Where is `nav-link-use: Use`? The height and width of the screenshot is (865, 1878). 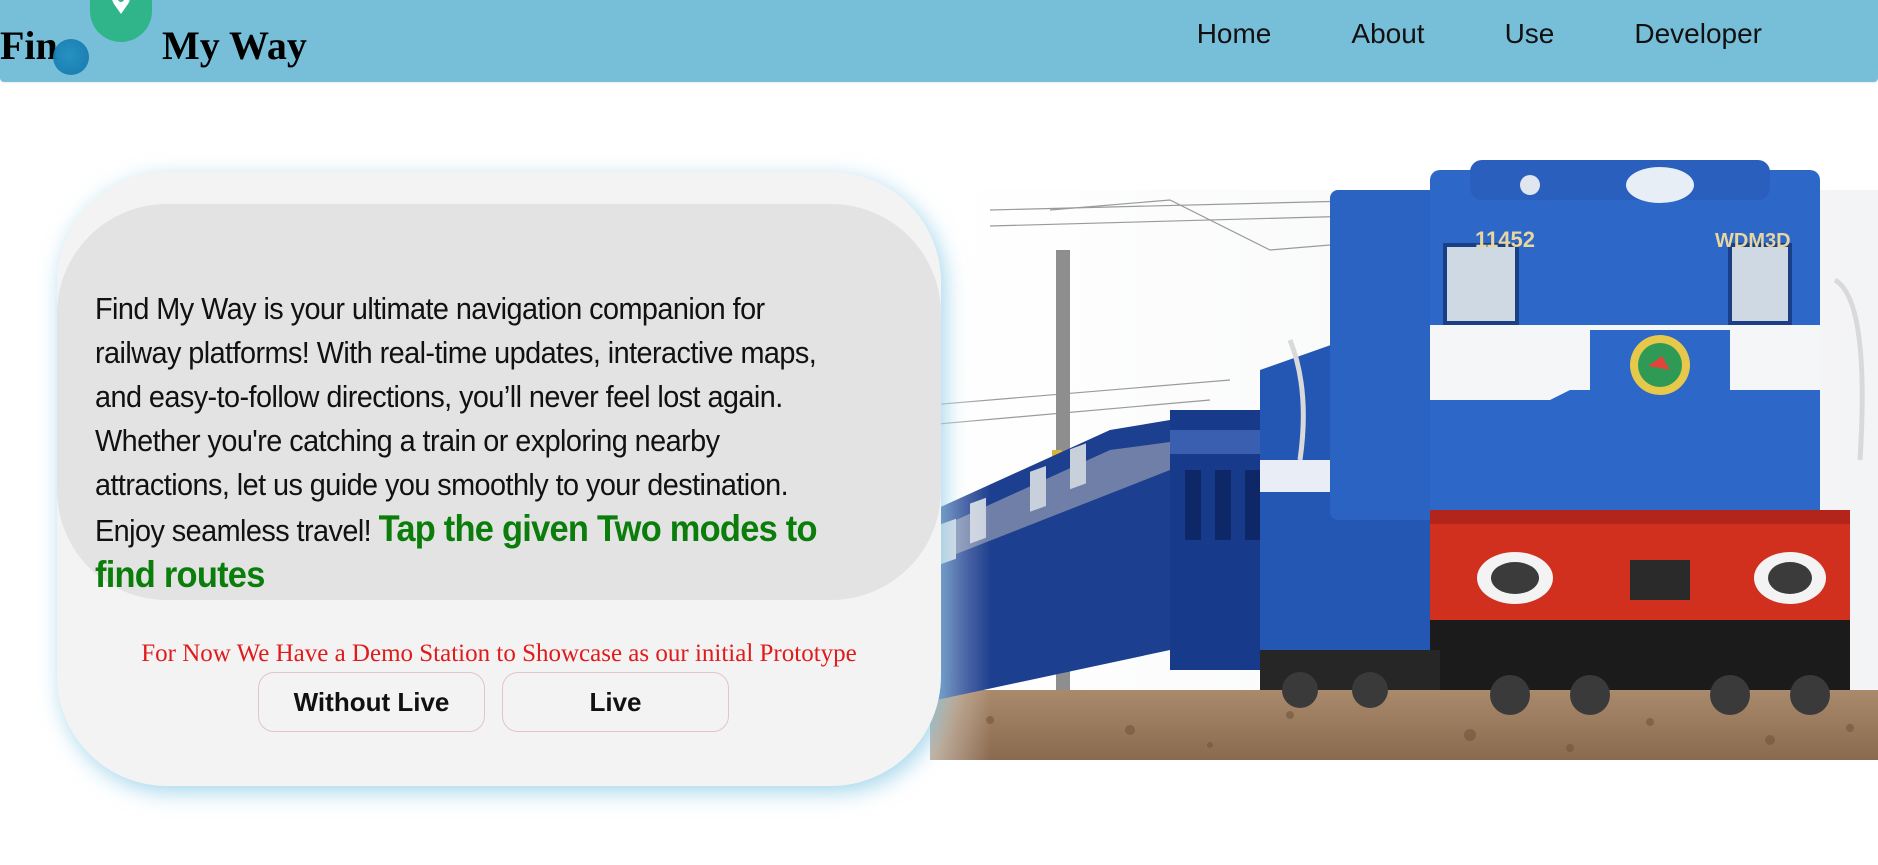
nav-link-use: Use is located at coordinates (1530, 34).